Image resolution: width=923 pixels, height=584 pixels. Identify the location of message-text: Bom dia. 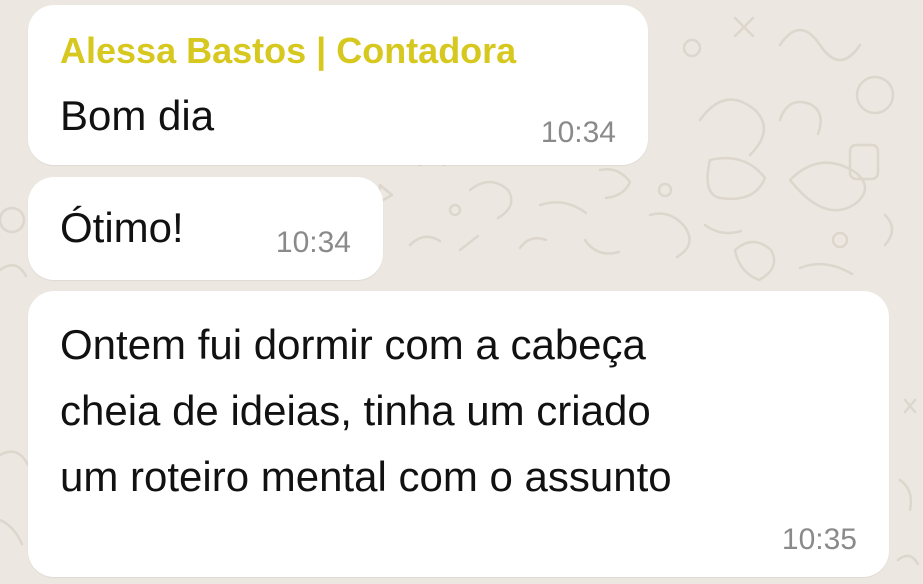
(137, 115).